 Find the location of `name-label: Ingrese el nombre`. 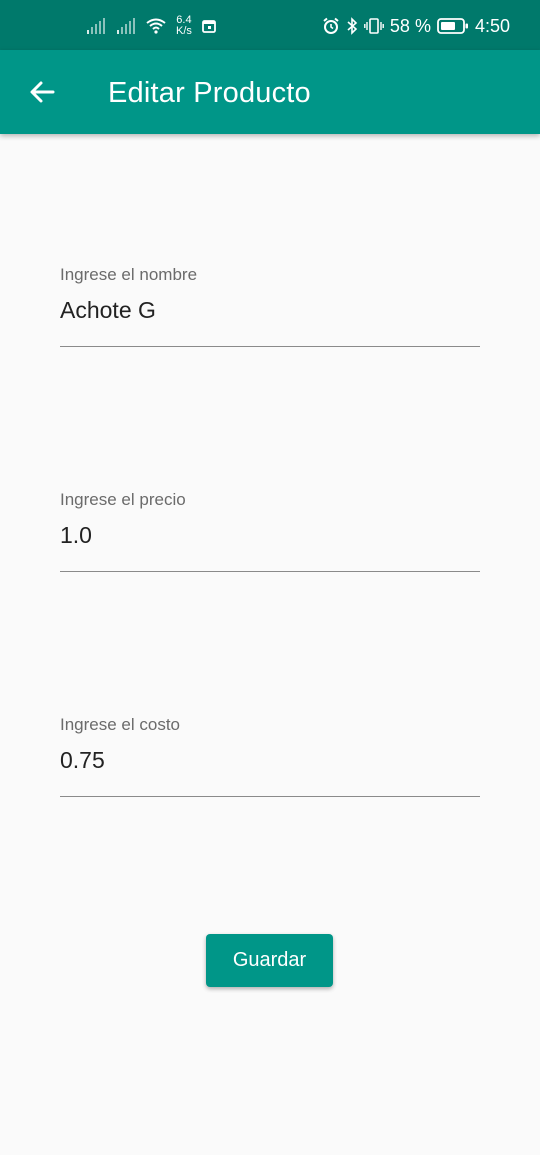

name-label: Ingrese el nombre is located at coordinates (129, 274).